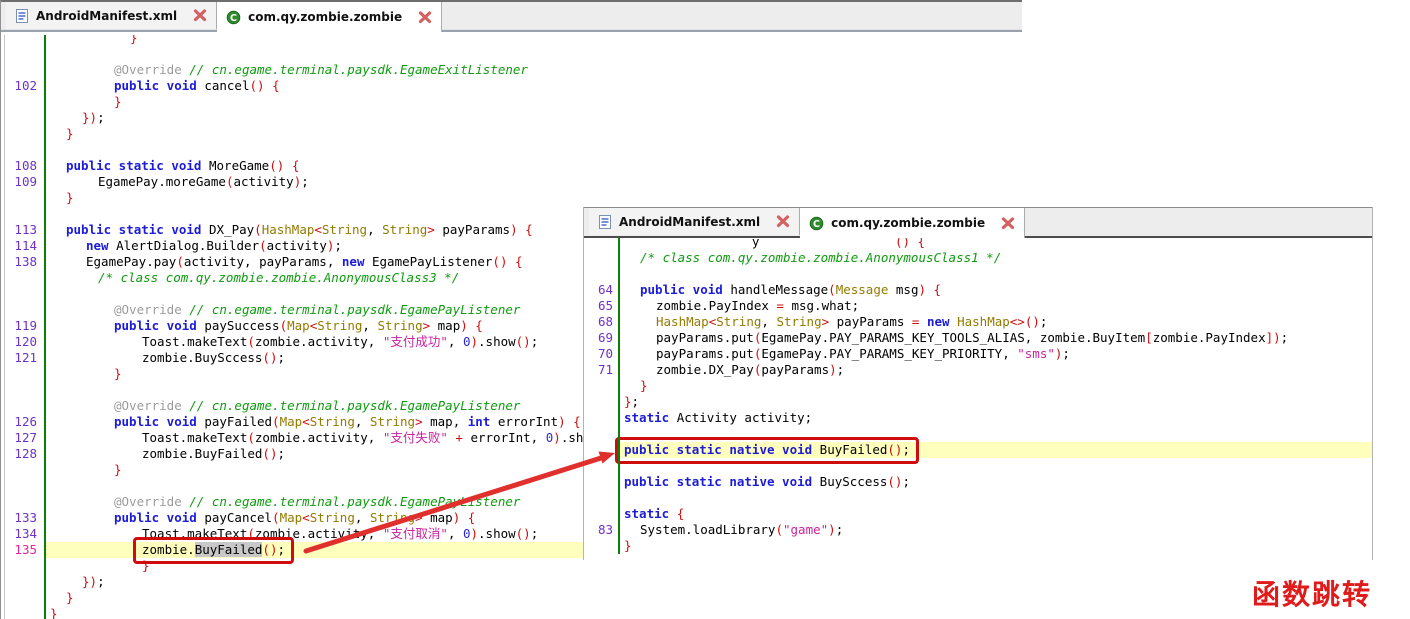 The image size is (1410, 619). Describe the element at coordinates (791, 289) in the screenshot. I see `code-text: public void handleMessage(Message msg) {` at that location.